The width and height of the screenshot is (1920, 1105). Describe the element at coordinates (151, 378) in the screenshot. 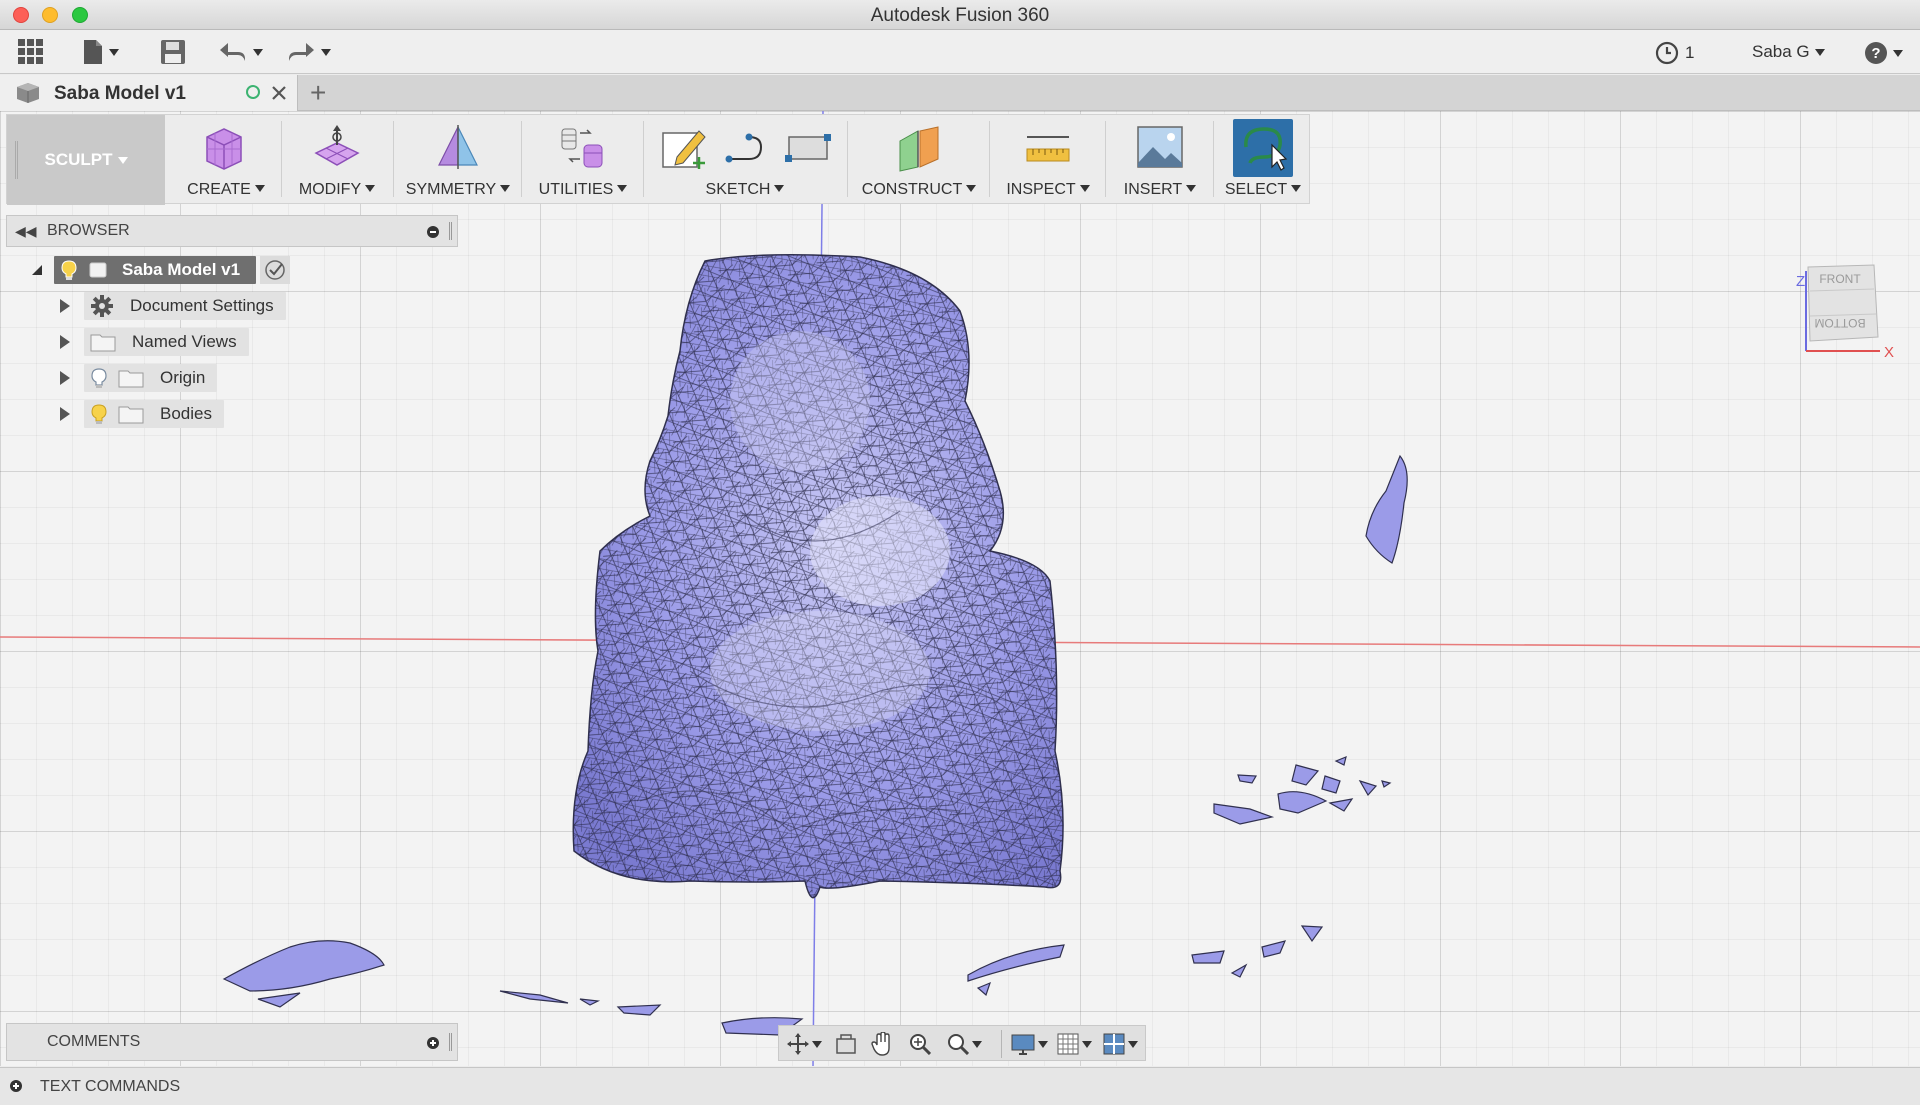

I see `origin-pill: Origin` at that location.